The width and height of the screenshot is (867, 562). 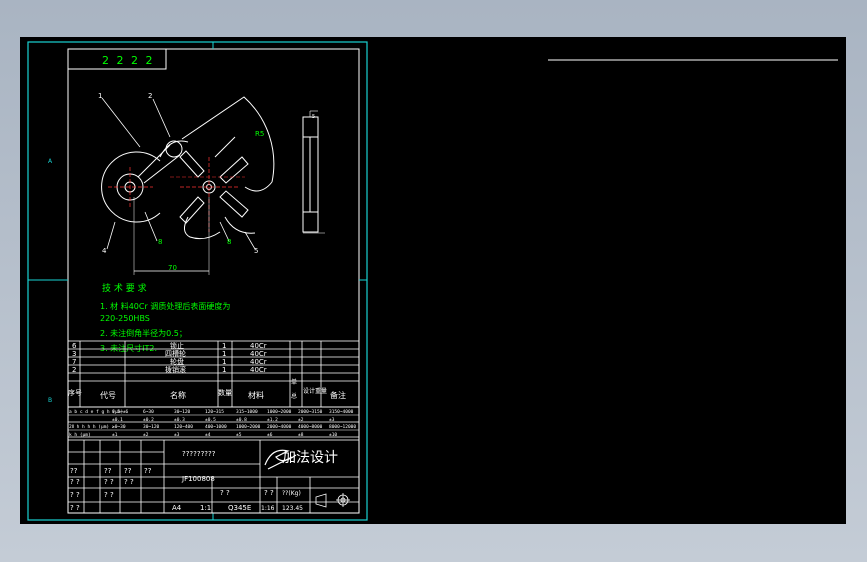 What do you see at coordinates (198, 479) in the screenshot?
I see `drawing-code: JF100808` at bounding box center [198, 479].